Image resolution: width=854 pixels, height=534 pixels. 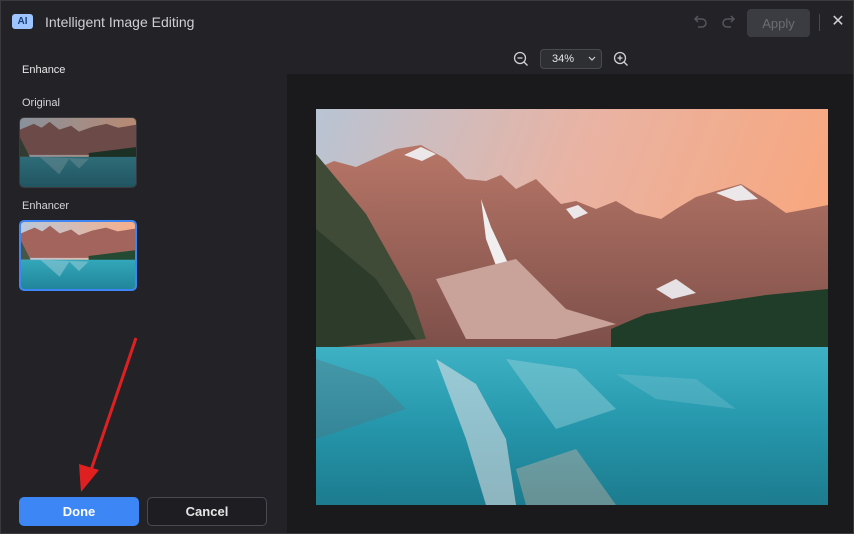 I want to click on zoom-in-icon, so click(x=621, y=59).